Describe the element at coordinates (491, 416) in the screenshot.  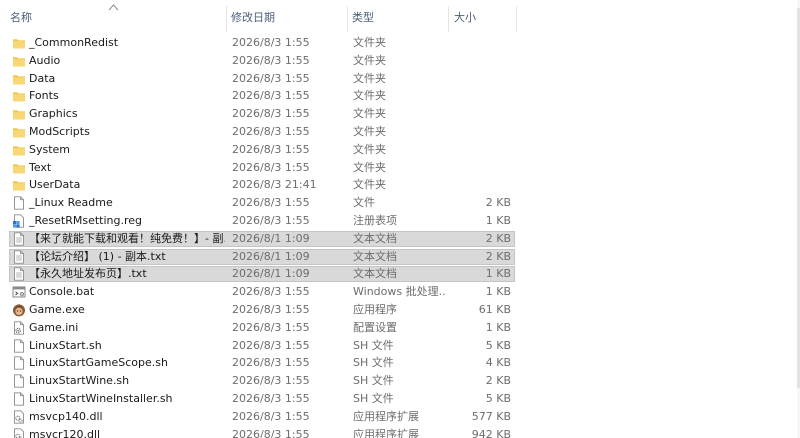
I see `file-size: 577 KB` at that location.